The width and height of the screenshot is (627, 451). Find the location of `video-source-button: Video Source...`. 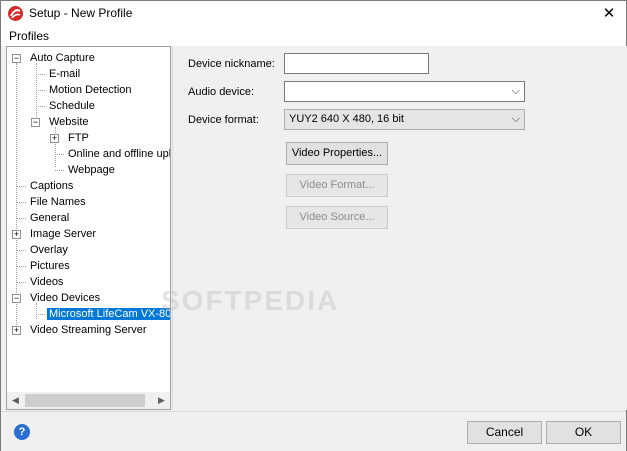

video-source-button: Video Source... is located at coordinates (337, 217).